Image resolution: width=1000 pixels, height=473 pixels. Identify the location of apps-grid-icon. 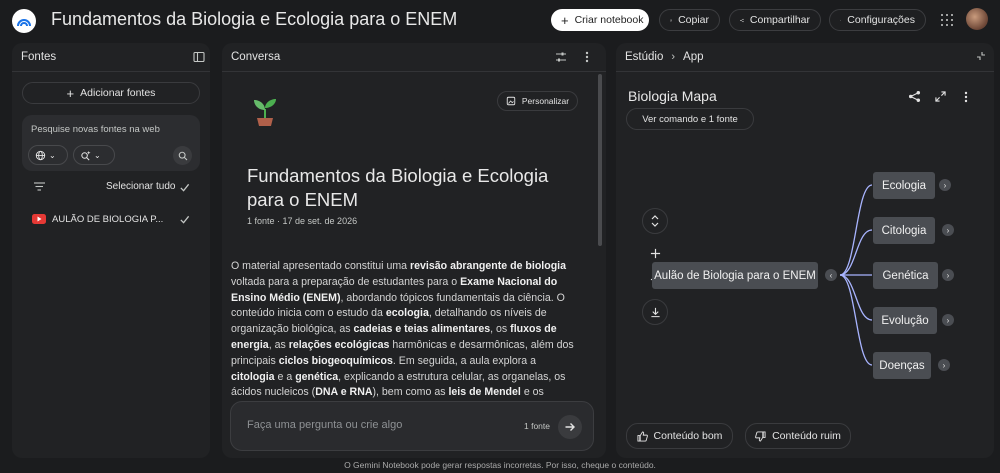
(947, 20).